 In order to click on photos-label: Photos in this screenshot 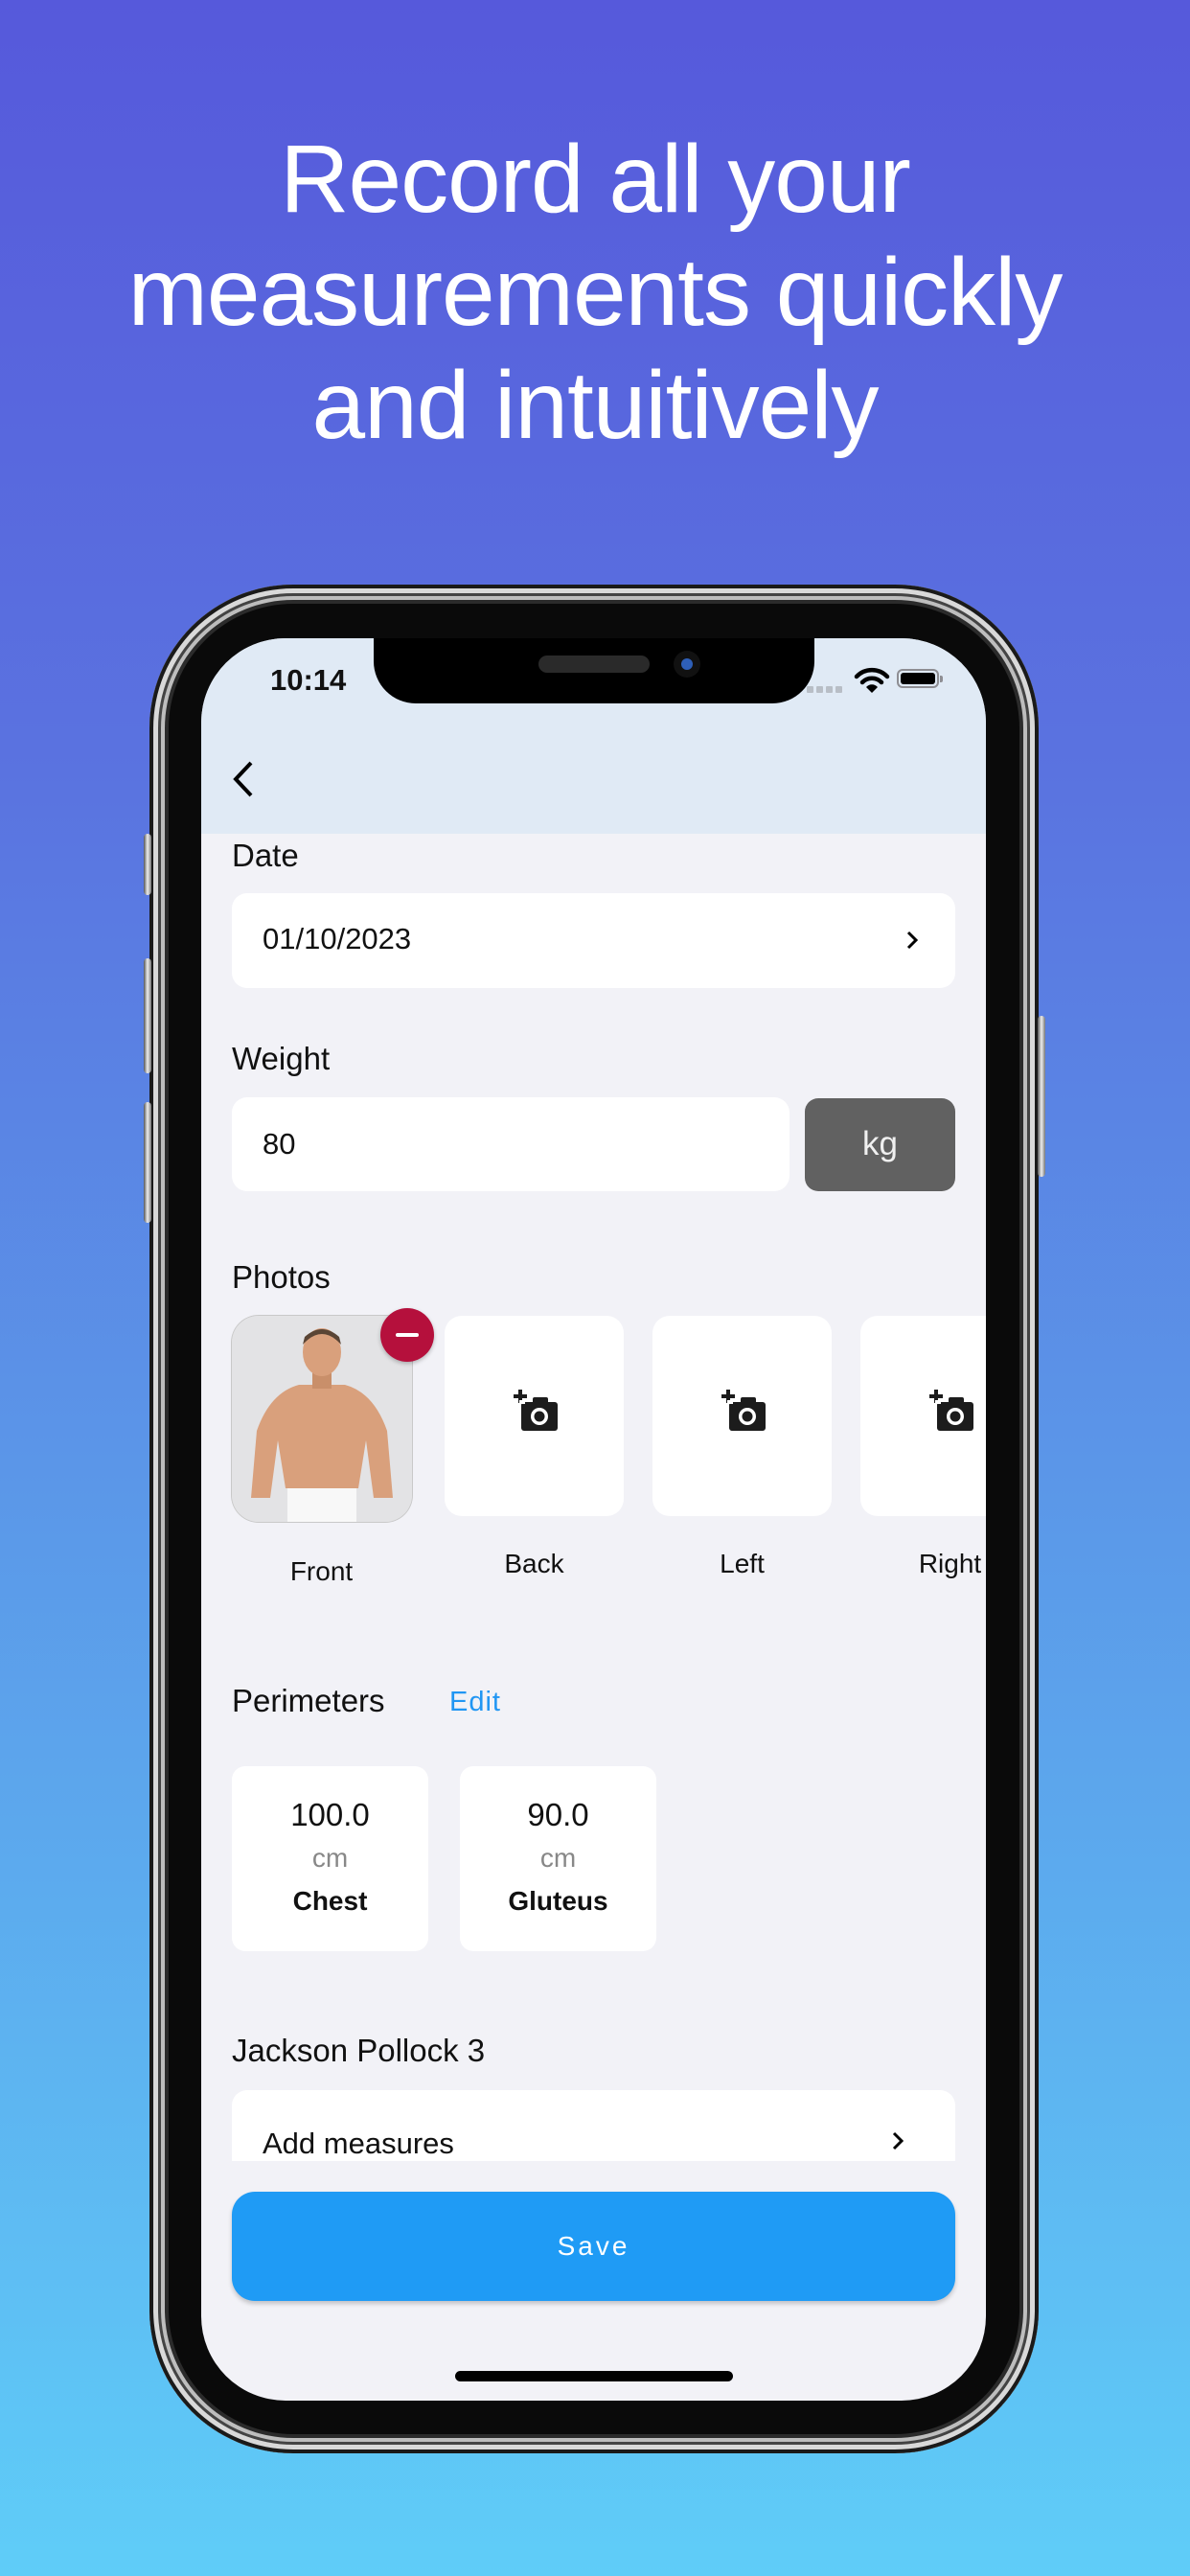, I will do `click(281, 1277)`.